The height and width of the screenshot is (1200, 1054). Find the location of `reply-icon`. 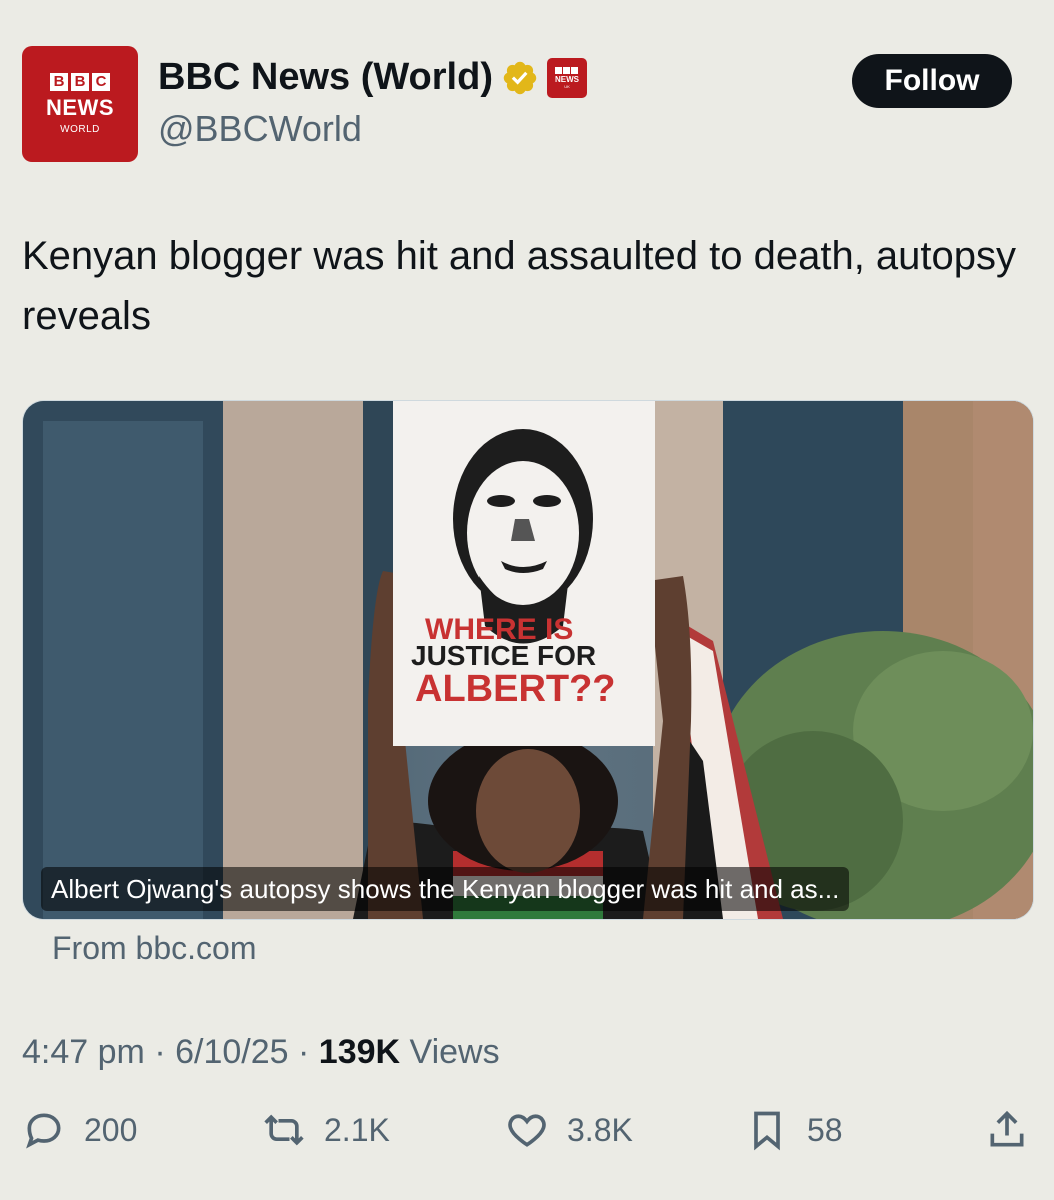

reply-icon is located at coordinates (43, 1131).